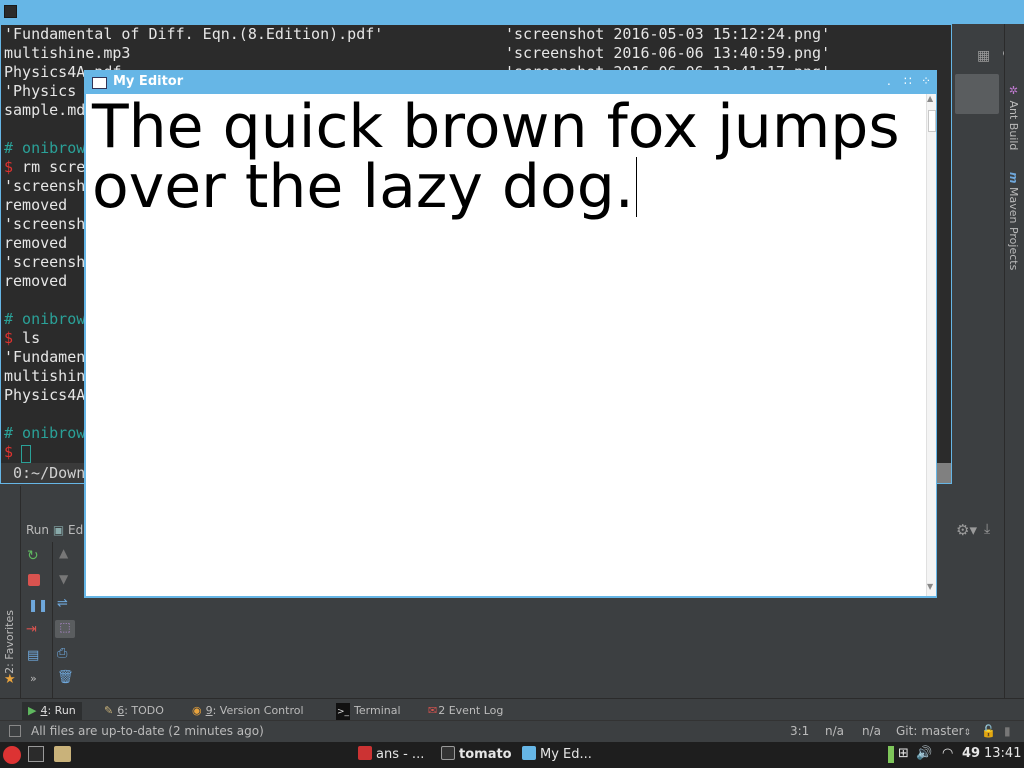 The width and height of the screenshot is (1024, 768). Describe the element at coordinates (510, 83) in the screenshot. I see `editor-title-bar: My Editor . ∷ ⁘` at that location.